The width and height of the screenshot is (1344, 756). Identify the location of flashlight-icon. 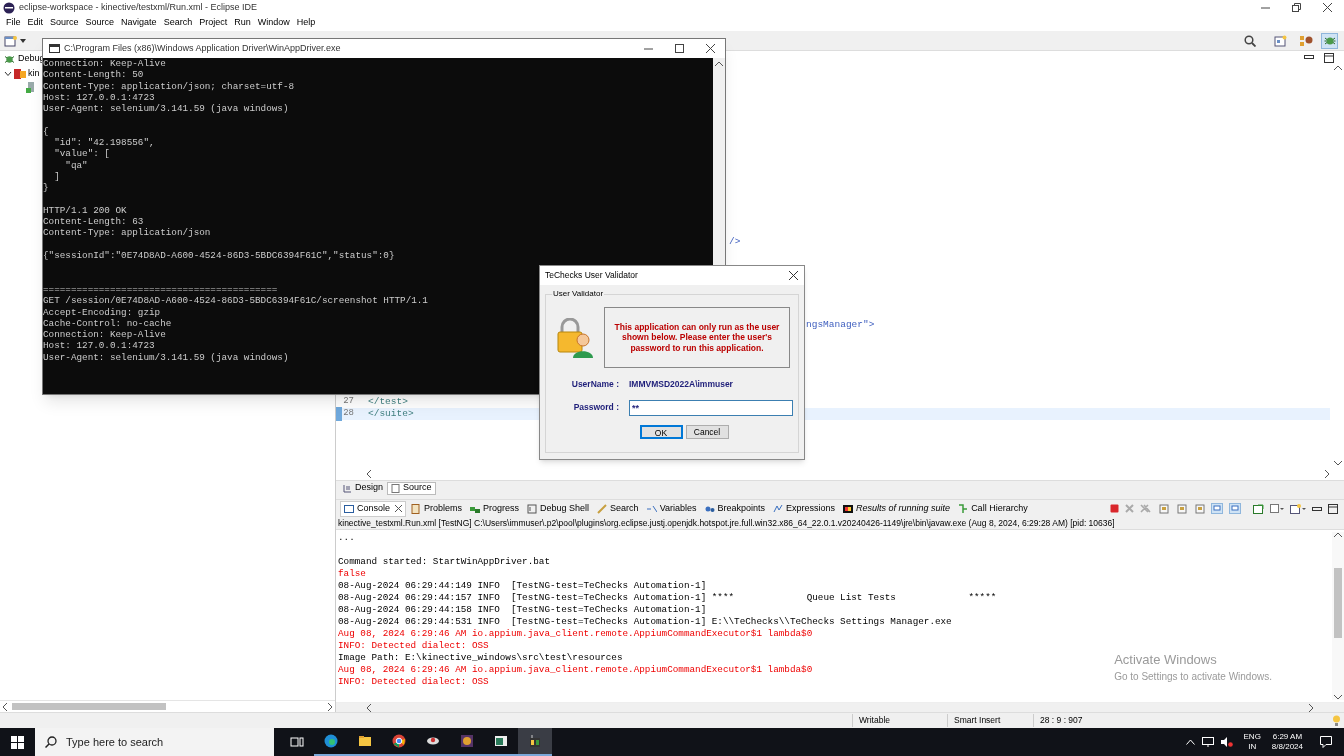
(602, 508).